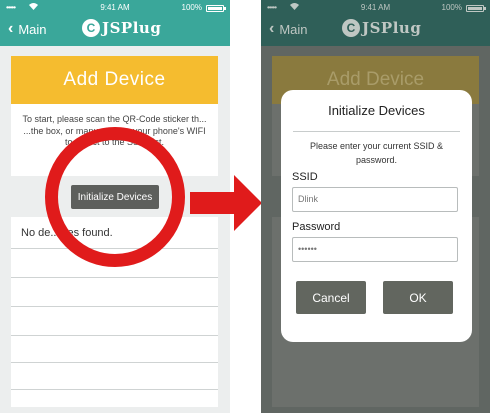 The width and height of the screenshot is (490, 413). What do you see at coordinates (375, 249) in the screenshot?
I see `password-input: ••••••` at bounding box center [375, 249].